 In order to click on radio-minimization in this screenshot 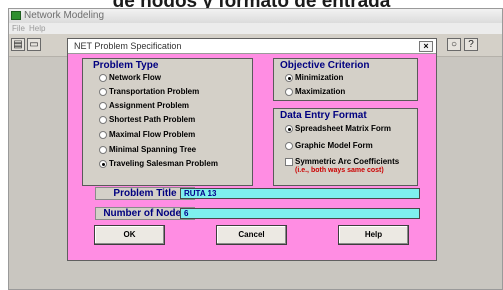, I will do `click(289, 78)`.